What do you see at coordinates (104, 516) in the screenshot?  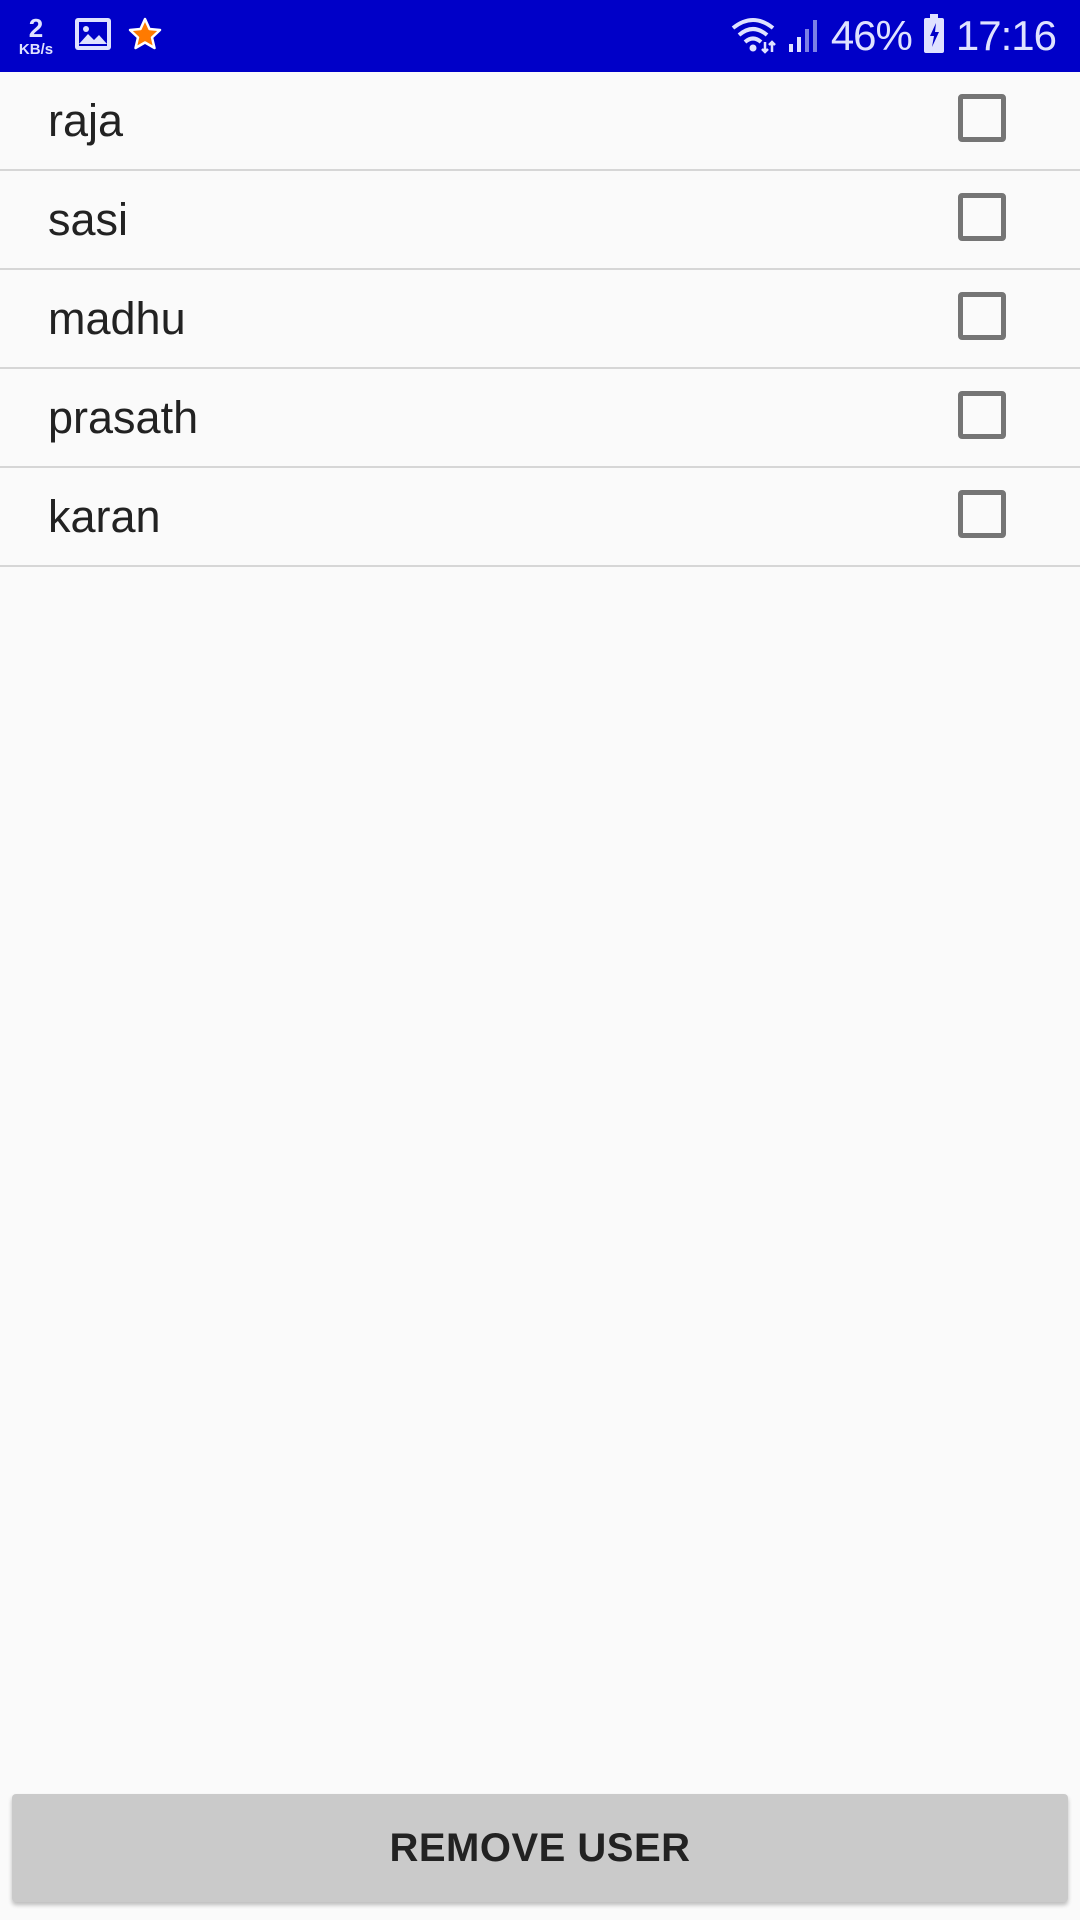 I see `user-name: karan` at bounding box center [104, 516].